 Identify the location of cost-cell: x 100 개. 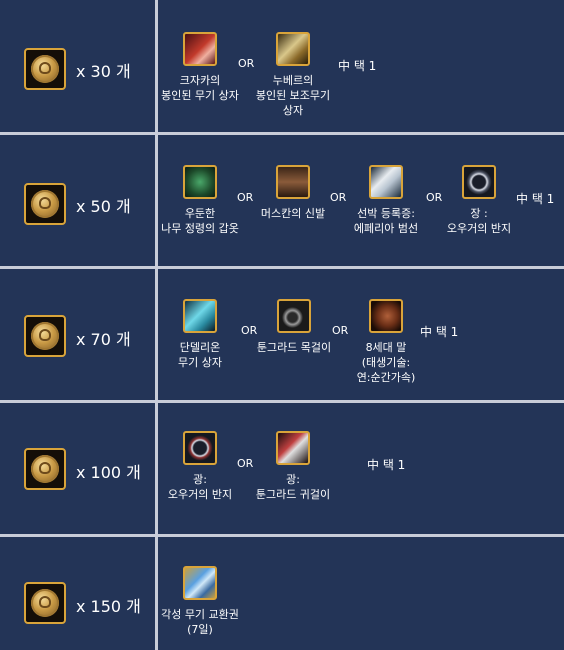
(77, 468).